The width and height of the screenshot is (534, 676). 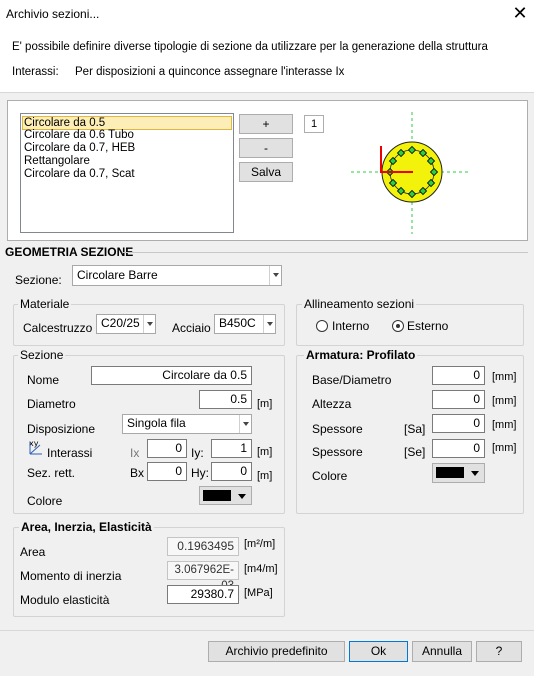 I want to click on spessore-e-tag: [Se], so click(x=415, y=452).